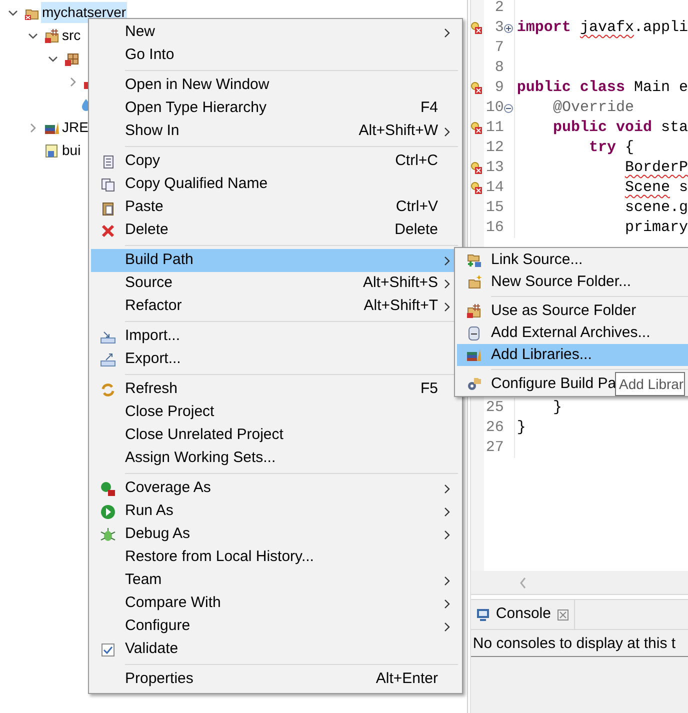 Image resolution: width=688 pixels, height=713 pixels. Describe the element at coordinates (275, 412) in the screenshot. I see `menu-item: Close Project` at that location.